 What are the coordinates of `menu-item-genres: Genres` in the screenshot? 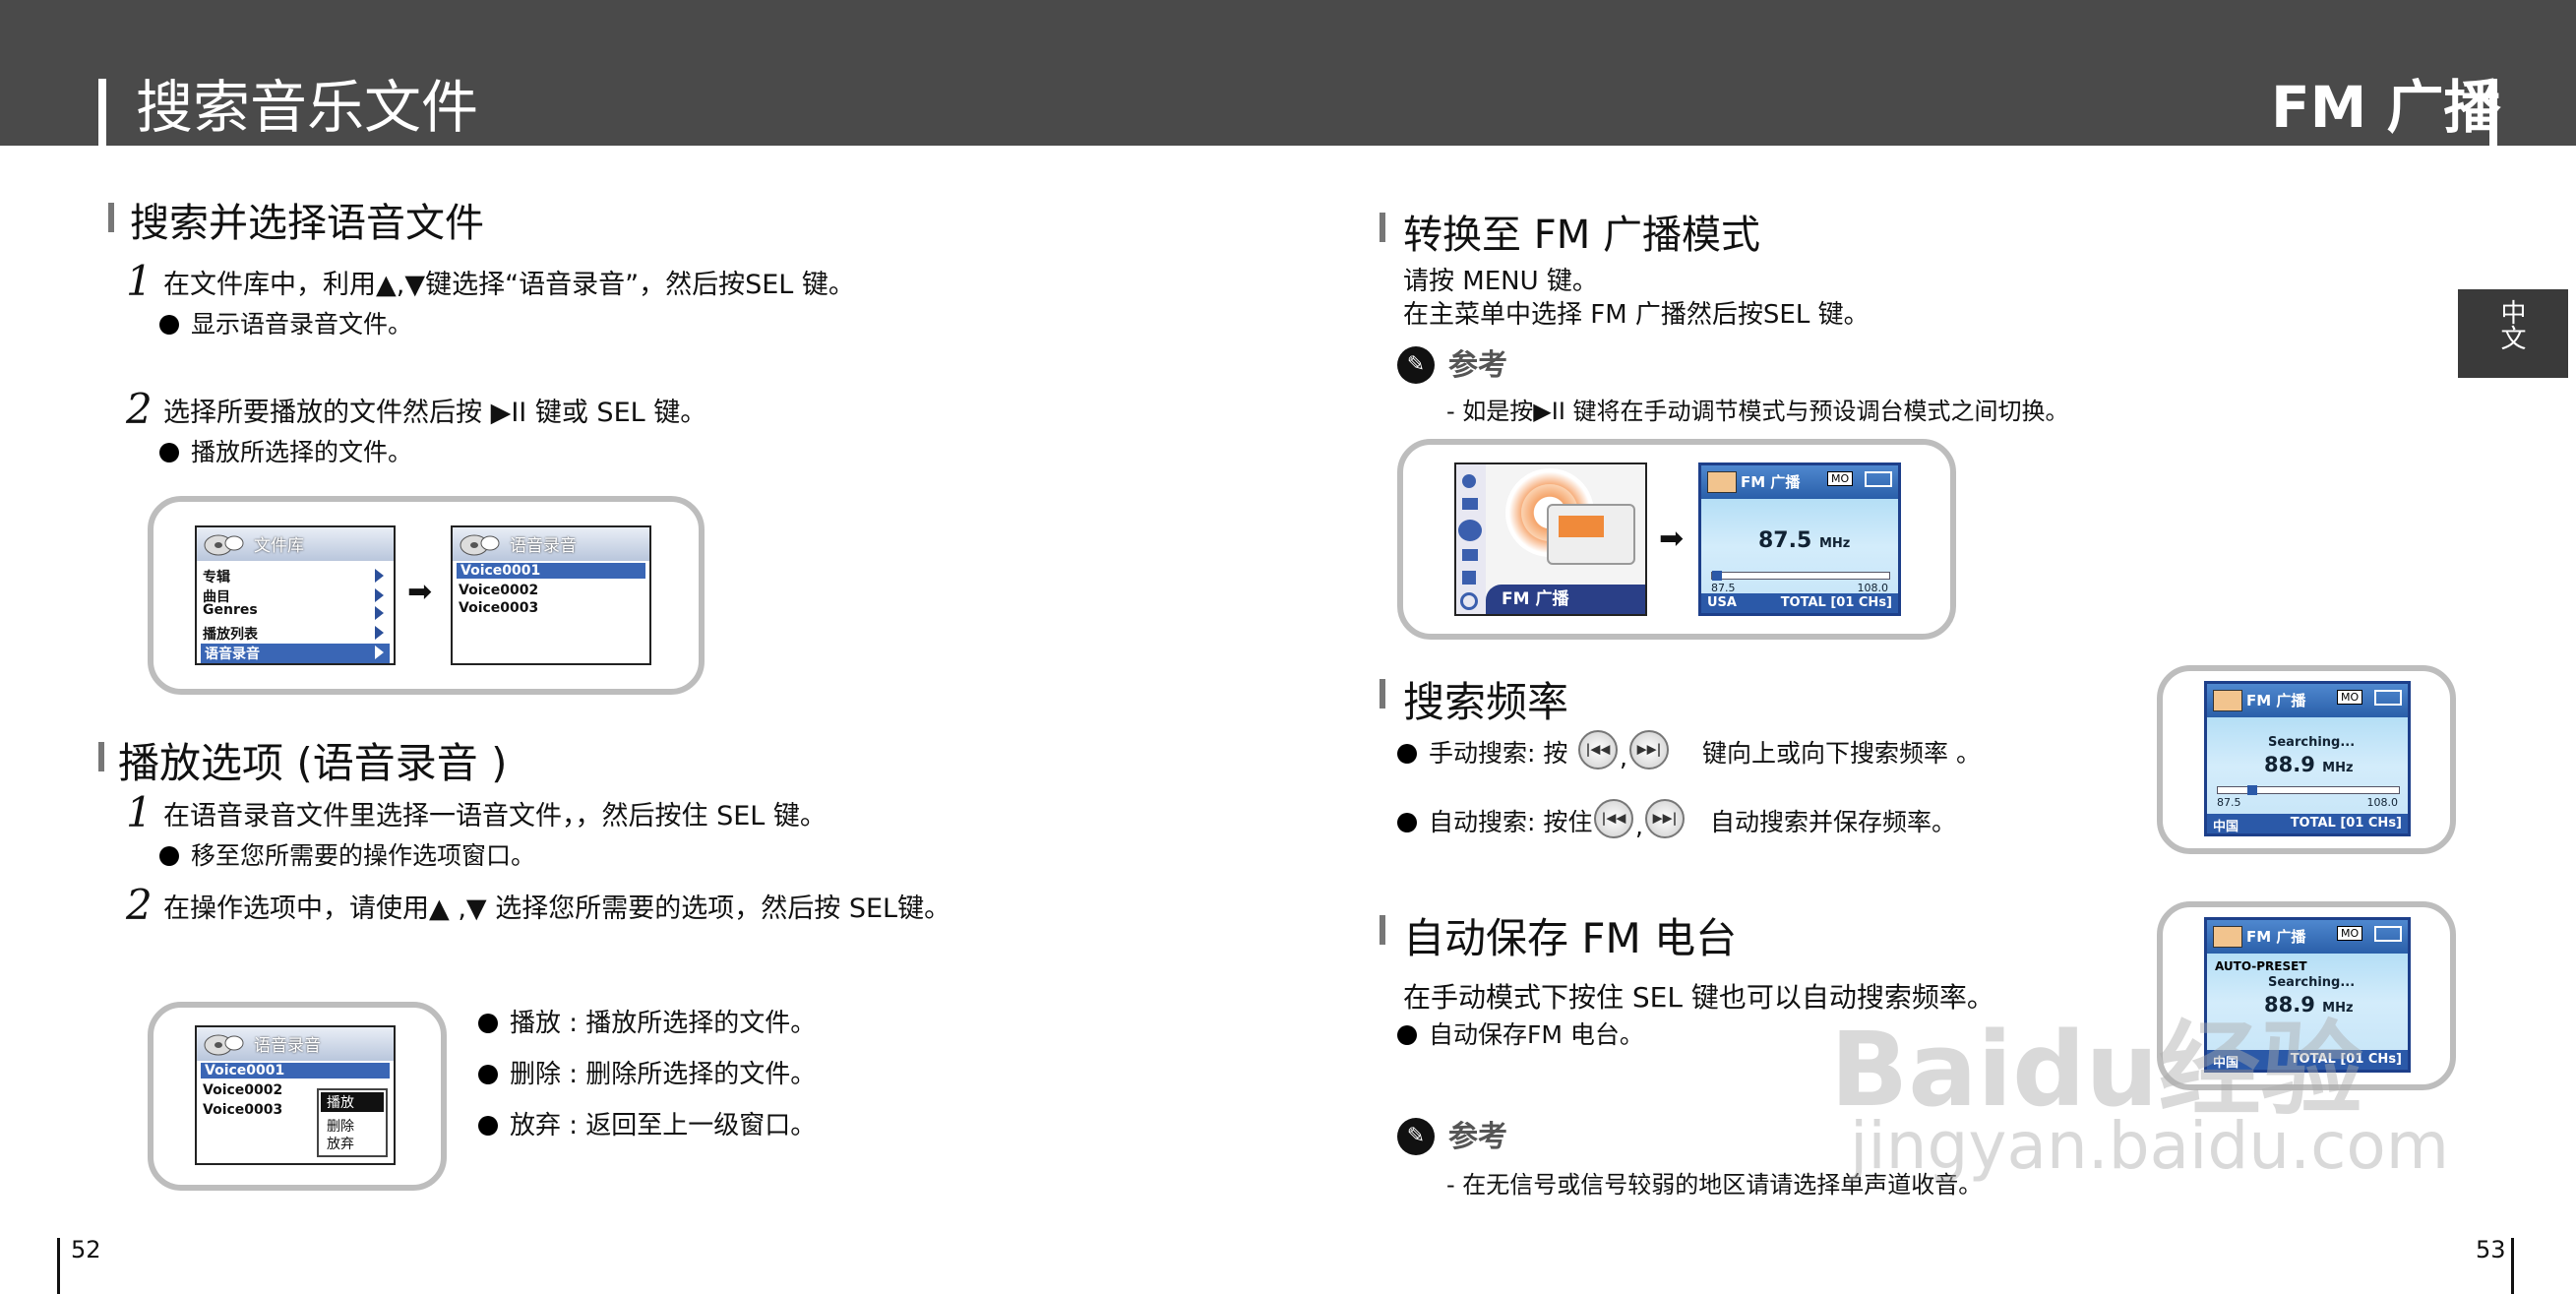 It's located at (230, 610).